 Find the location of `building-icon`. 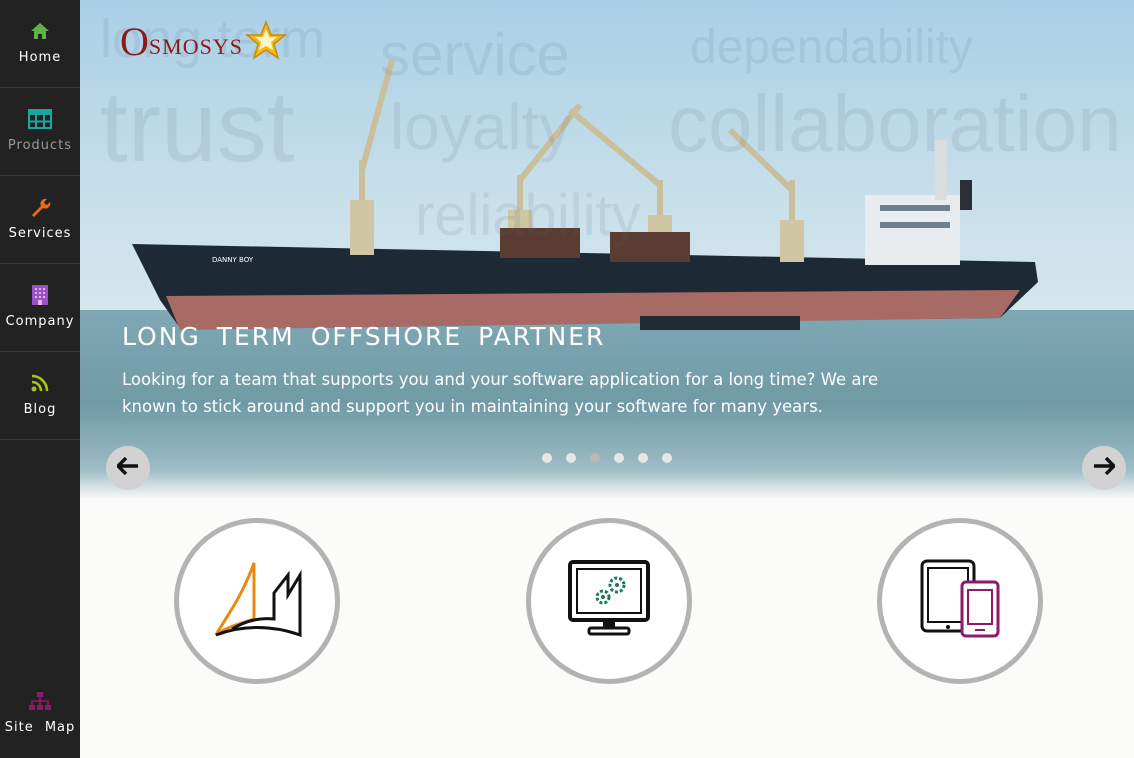

building-icon is located at coordinates (40, 295).